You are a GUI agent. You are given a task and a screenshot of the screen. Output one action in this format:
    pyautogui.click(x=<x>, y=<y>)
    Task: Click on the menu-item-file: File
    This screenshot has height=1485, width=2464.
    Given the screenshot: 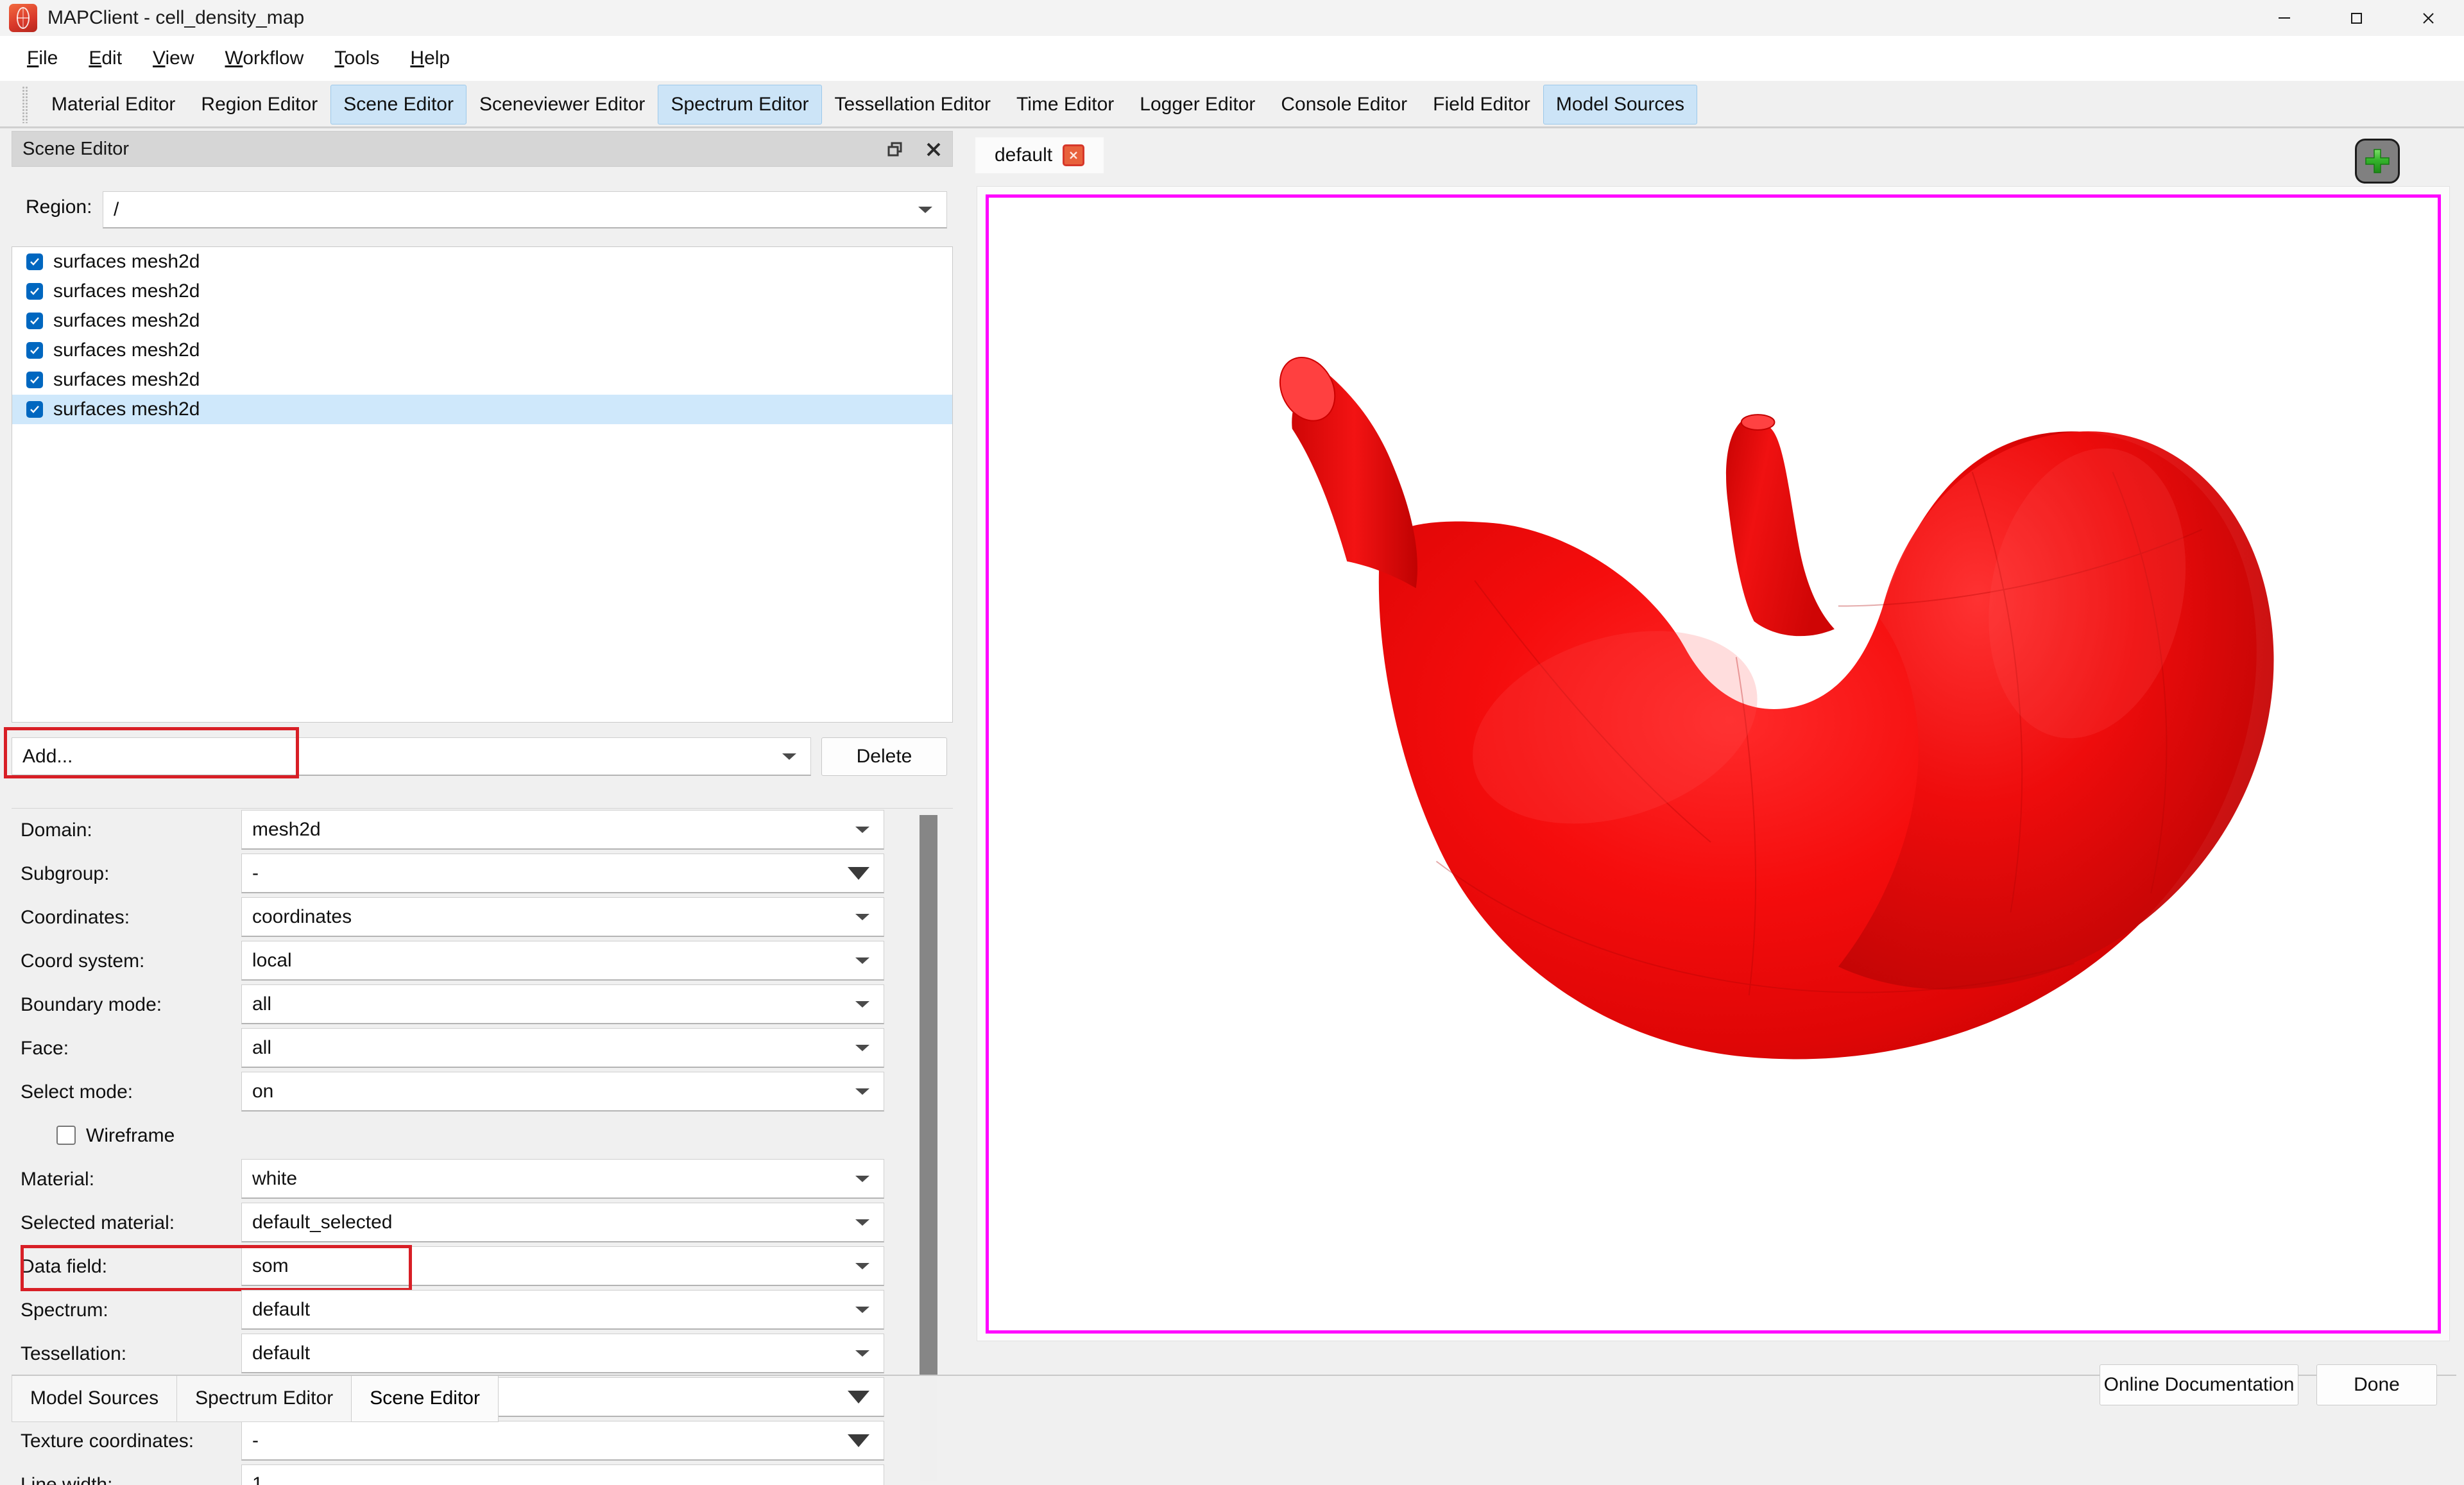 What is the action you would take?
    pyautogui.click(x=42, y=58)
    